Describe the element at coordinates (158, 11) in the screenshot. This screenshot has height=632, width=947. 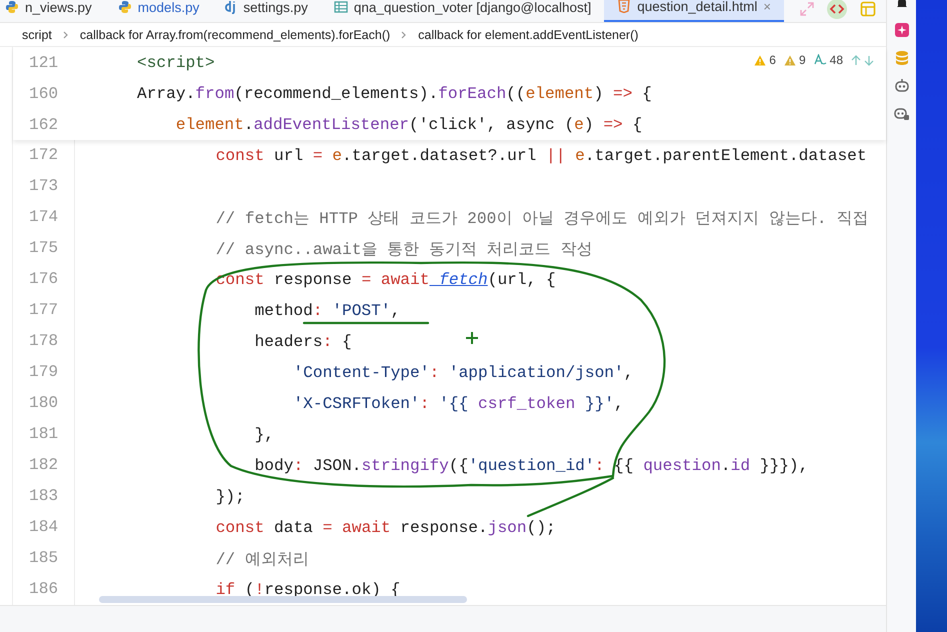
I see `editor-tab: models.py` at that location.